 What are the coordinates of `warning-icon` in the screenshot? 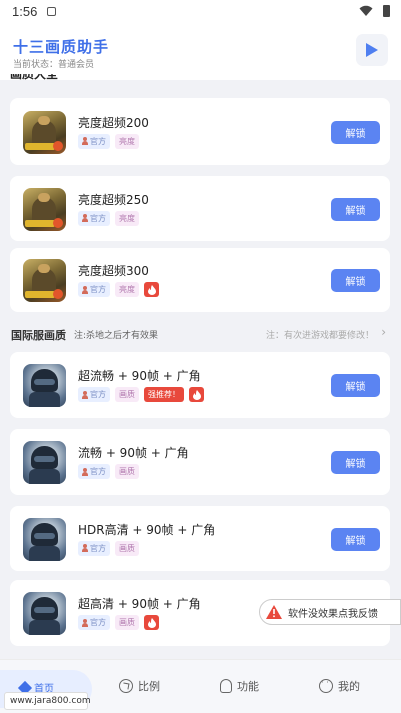 It's located at (274, 612).